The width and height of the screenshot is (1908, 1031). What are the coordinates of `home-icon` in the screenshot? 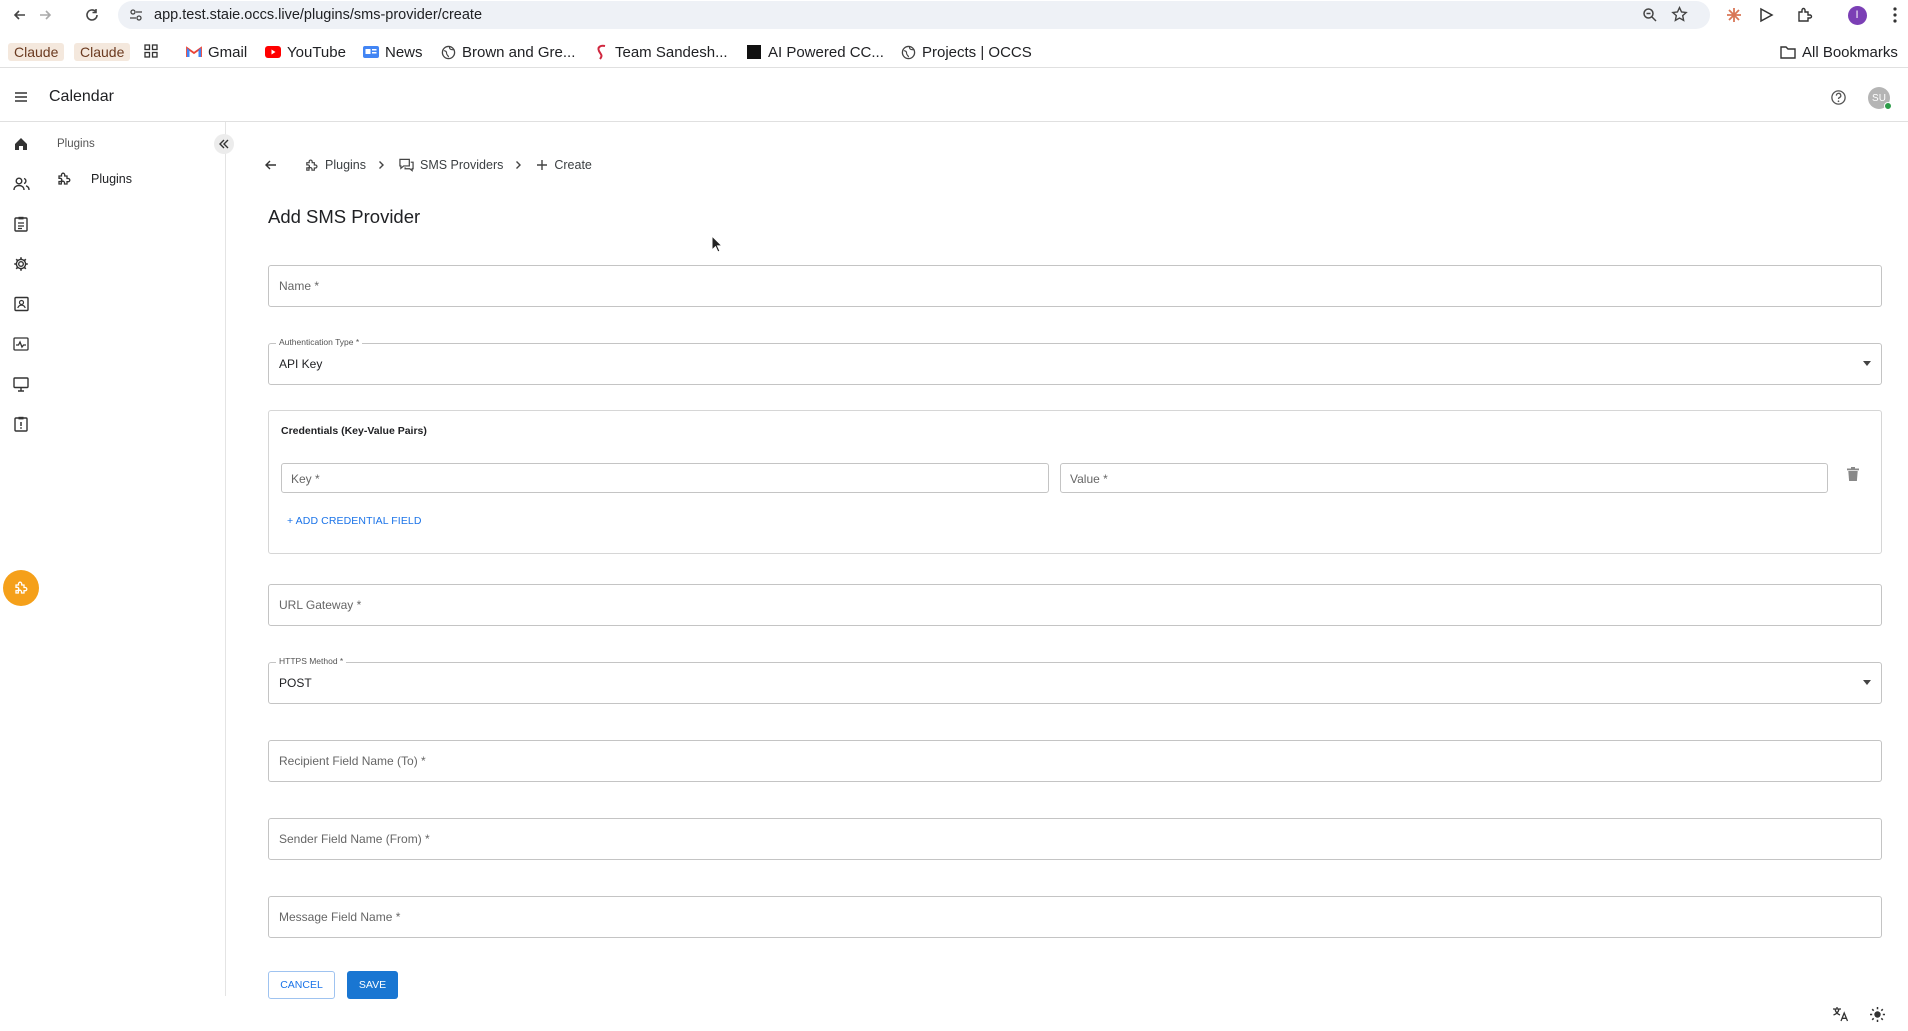 It's located at (21, 144).